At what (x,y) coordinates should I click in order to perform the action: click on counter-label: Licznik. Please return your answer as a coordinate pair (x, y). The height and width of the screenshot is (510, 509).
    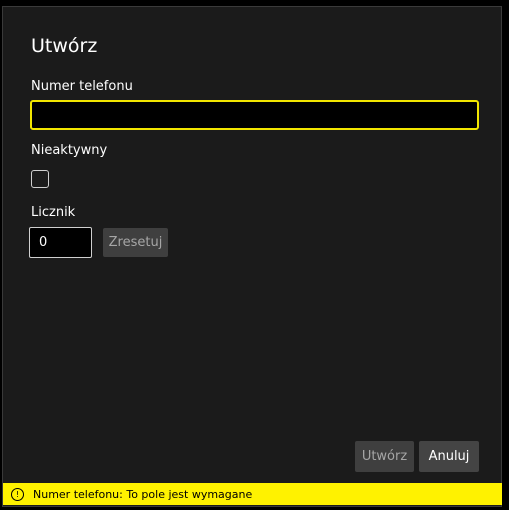
    Looking at the image, I should click on (53, 212).